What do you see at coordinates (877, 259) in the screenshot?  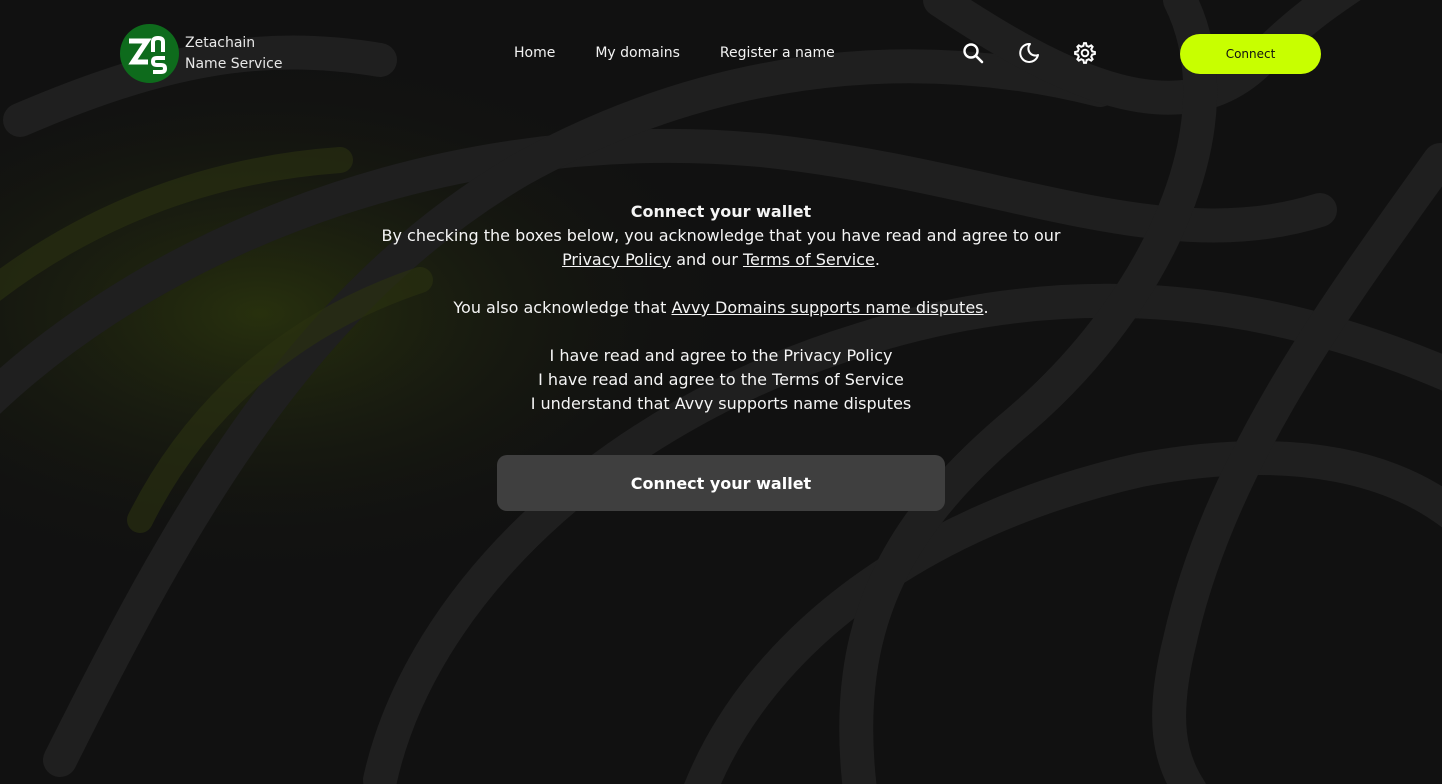 I see `period-text: .` at bounding box center [877, 259].